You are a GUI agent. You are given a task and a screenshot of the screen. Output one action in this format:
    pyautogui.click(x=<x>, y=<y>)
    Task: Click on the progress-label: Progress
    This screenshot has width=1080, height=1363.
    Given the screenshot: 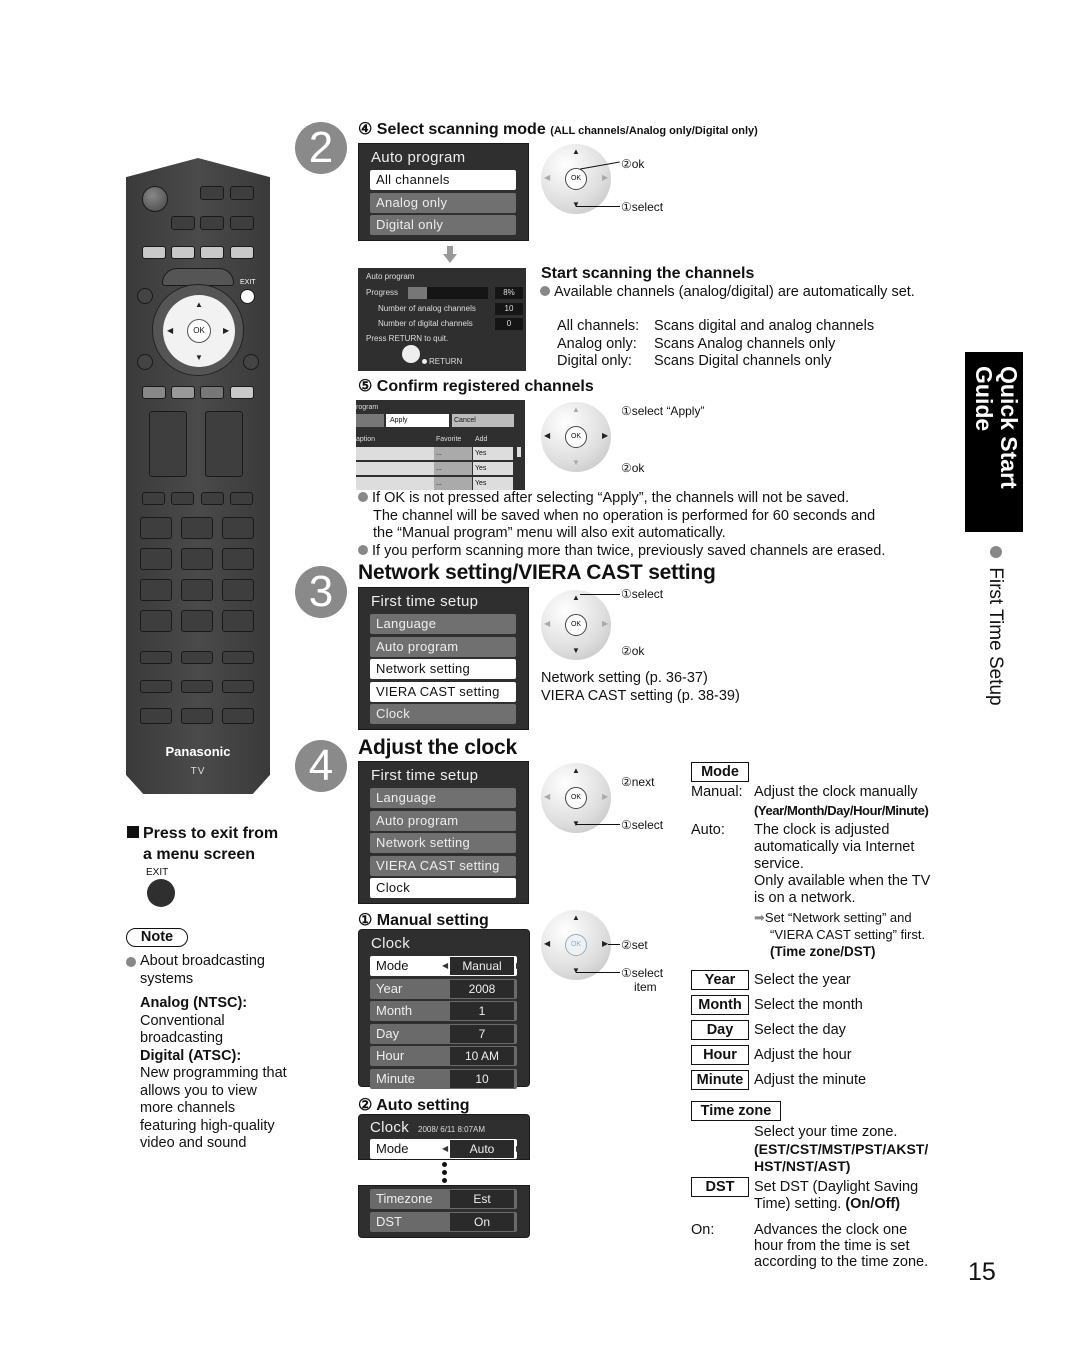 What is the action you would take?
    pyautogui.click(x=382, y=292)
    